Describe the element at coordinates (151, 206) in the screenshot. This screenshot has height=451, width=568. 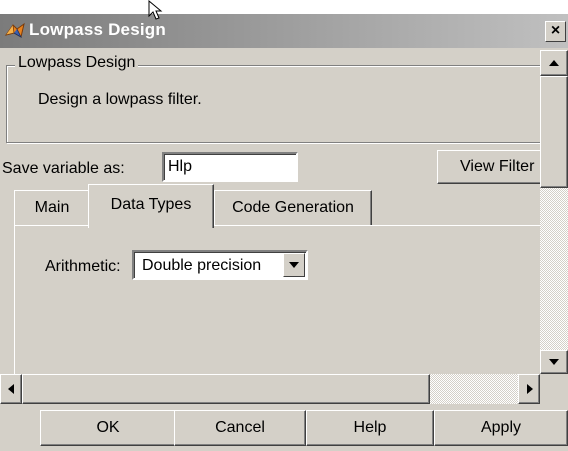
I see `tab-data-types: Data Types` at that location.